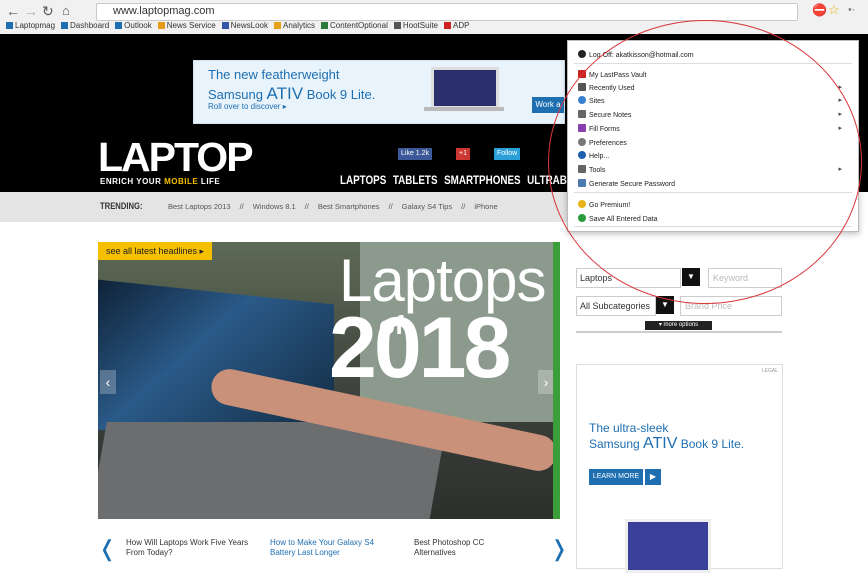 This screenshot has height=573, width=868. What do you see at coordinates (108, 382) in the screenshot?
I see `hero-prev-arrow: ‹` at bounding box center [108, 382].